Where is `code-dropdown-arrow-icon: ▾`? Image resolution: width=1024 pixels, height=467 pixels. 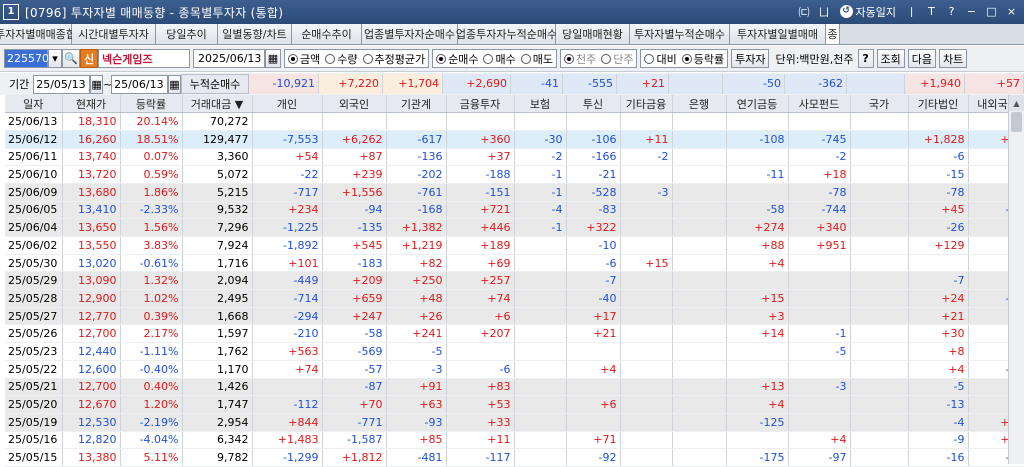 code-dropdown-arrow-icon: ▾ is located at coordinates (55, 58).